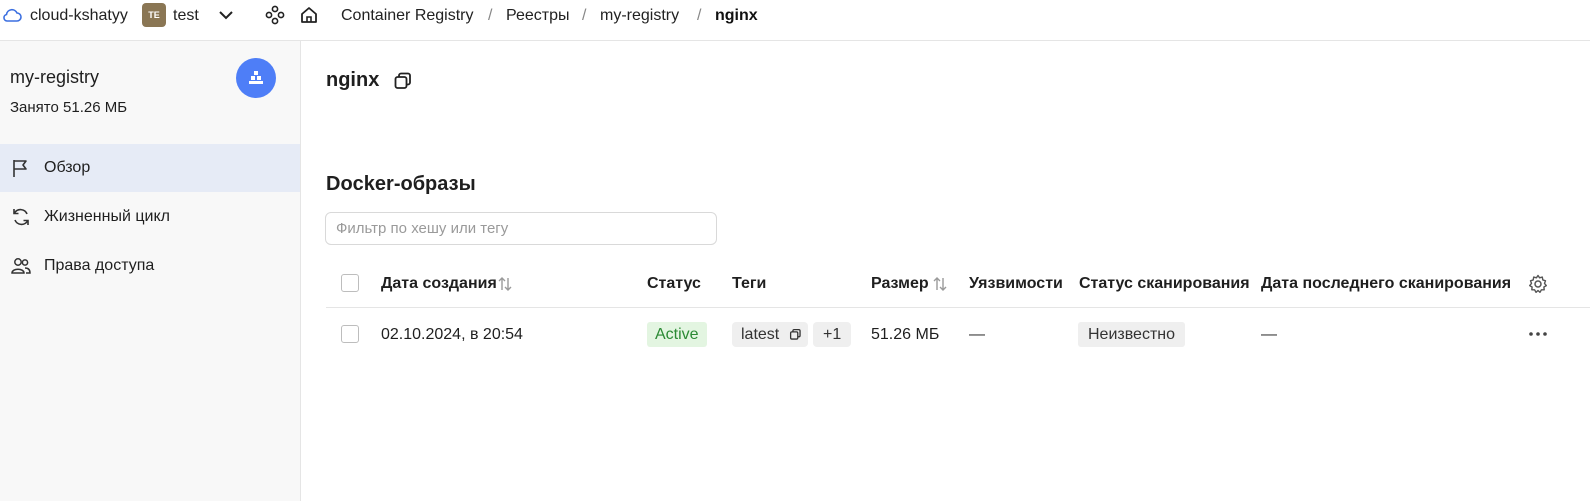 The width and height of the screenshot is (1590, 501). What do you see at coordinates (639, 16) in the screenshot?
I see `breadcrumb-my-registry: my-registry` at bounding box center [639, 16].